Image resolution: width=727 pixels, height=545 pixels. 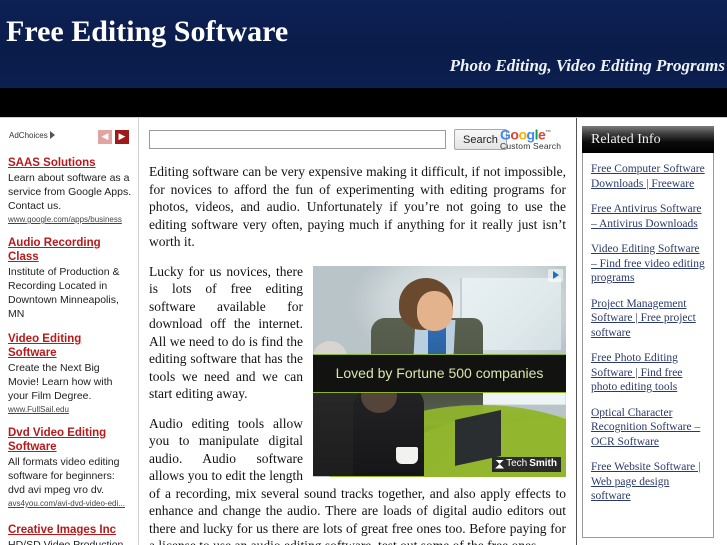 What do you see at coordinates (517, 463) in the screenshot?
I see `techsmith-logo-light: Tech` at bounding box center [517, 463].